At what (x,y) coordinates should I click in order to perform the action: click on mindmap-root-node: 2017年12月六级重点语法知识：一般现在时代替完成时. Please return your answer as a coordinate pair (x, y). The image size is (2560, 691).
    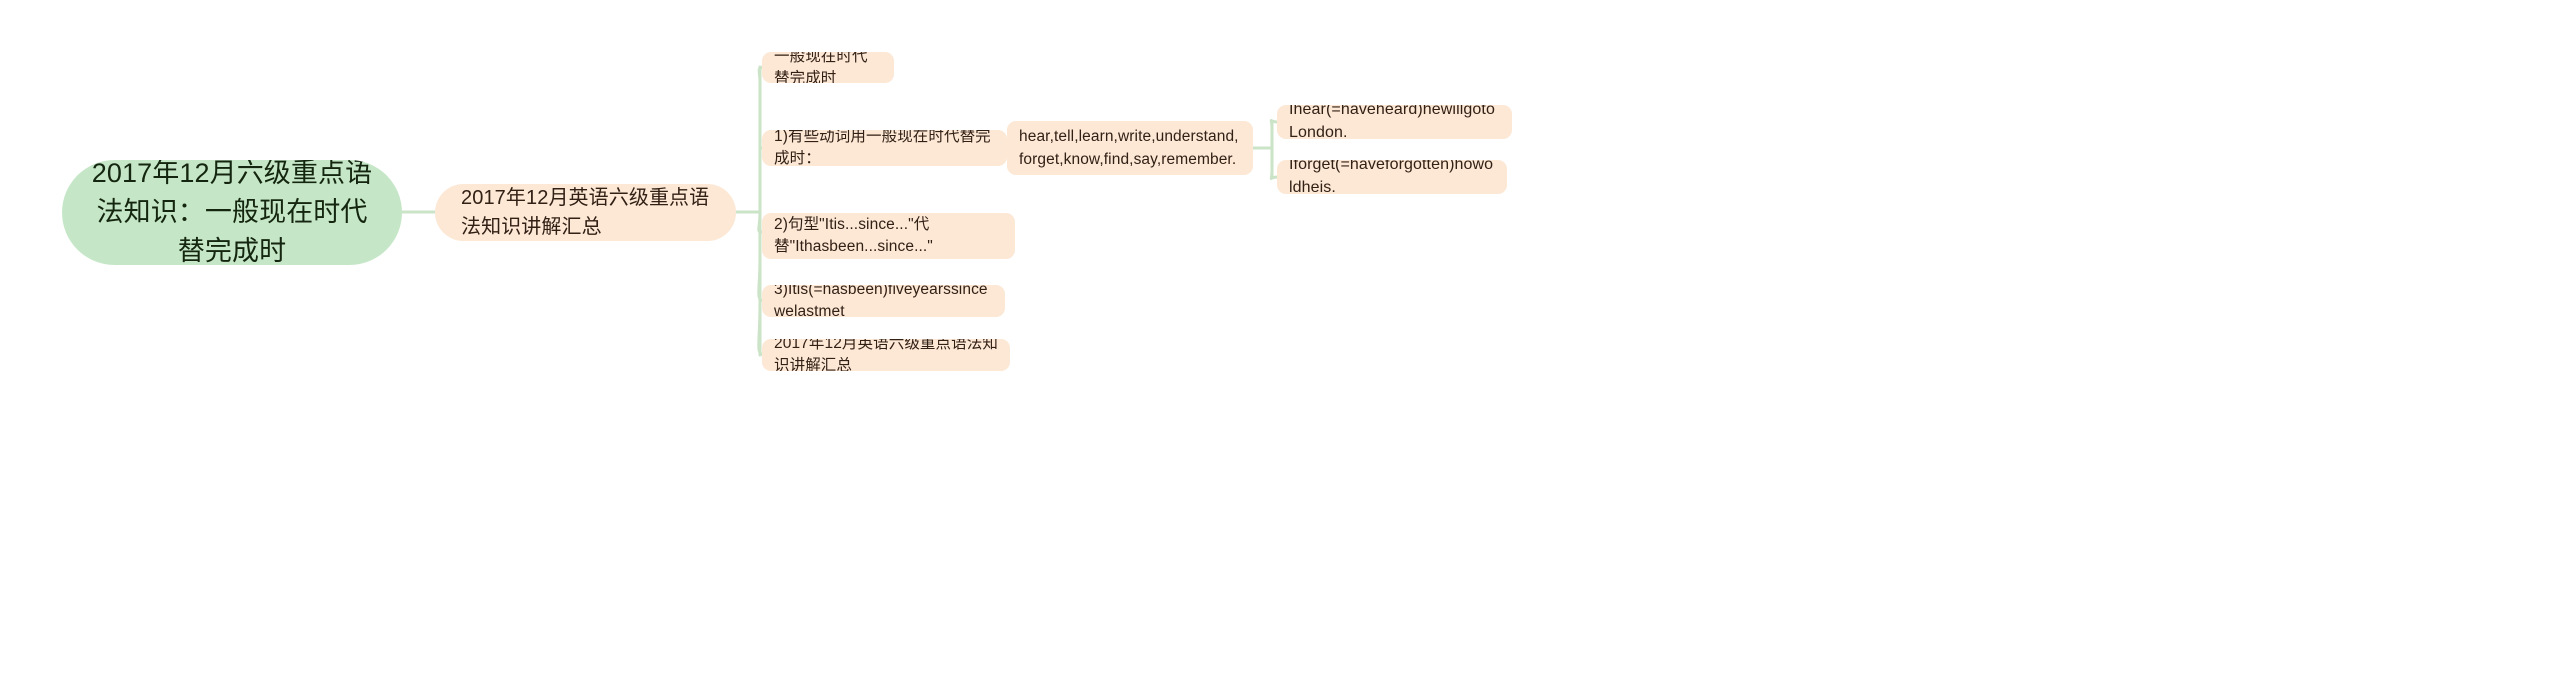
    Looking at the image, I should click on (232, 212).